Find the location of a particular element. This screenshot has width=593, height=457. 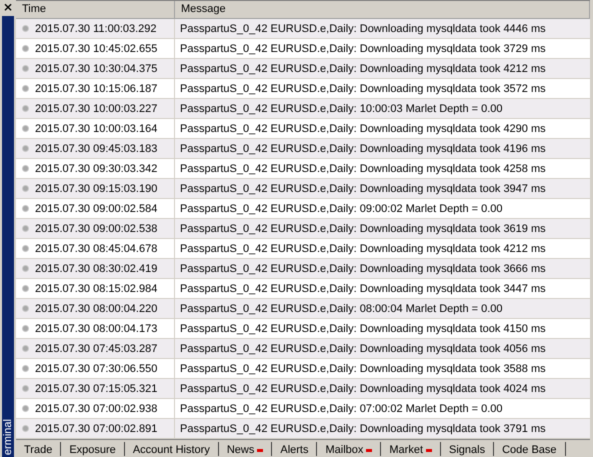

log-row: 2015.07.30 10:00:03.164 PasspartuS_0_42 EURUSD.e,Daily: Downloading mysqldata took 4290 ms is located at coordinates (303, 129).